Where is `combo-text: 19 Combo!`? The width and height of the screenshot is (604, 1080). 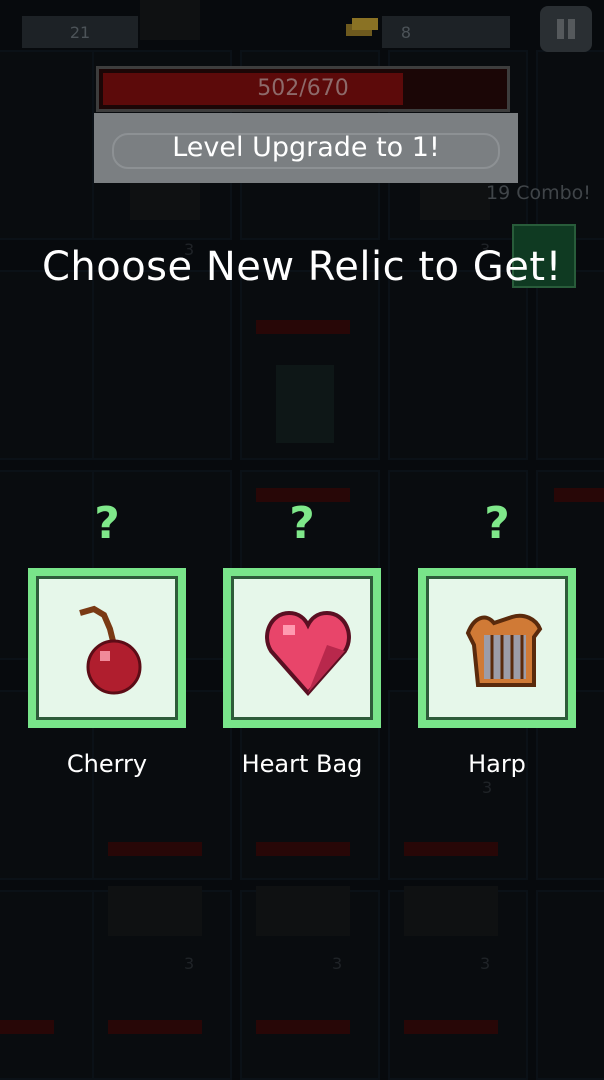
combo-text: 19 Combo! is located at coordinates (538, 193).